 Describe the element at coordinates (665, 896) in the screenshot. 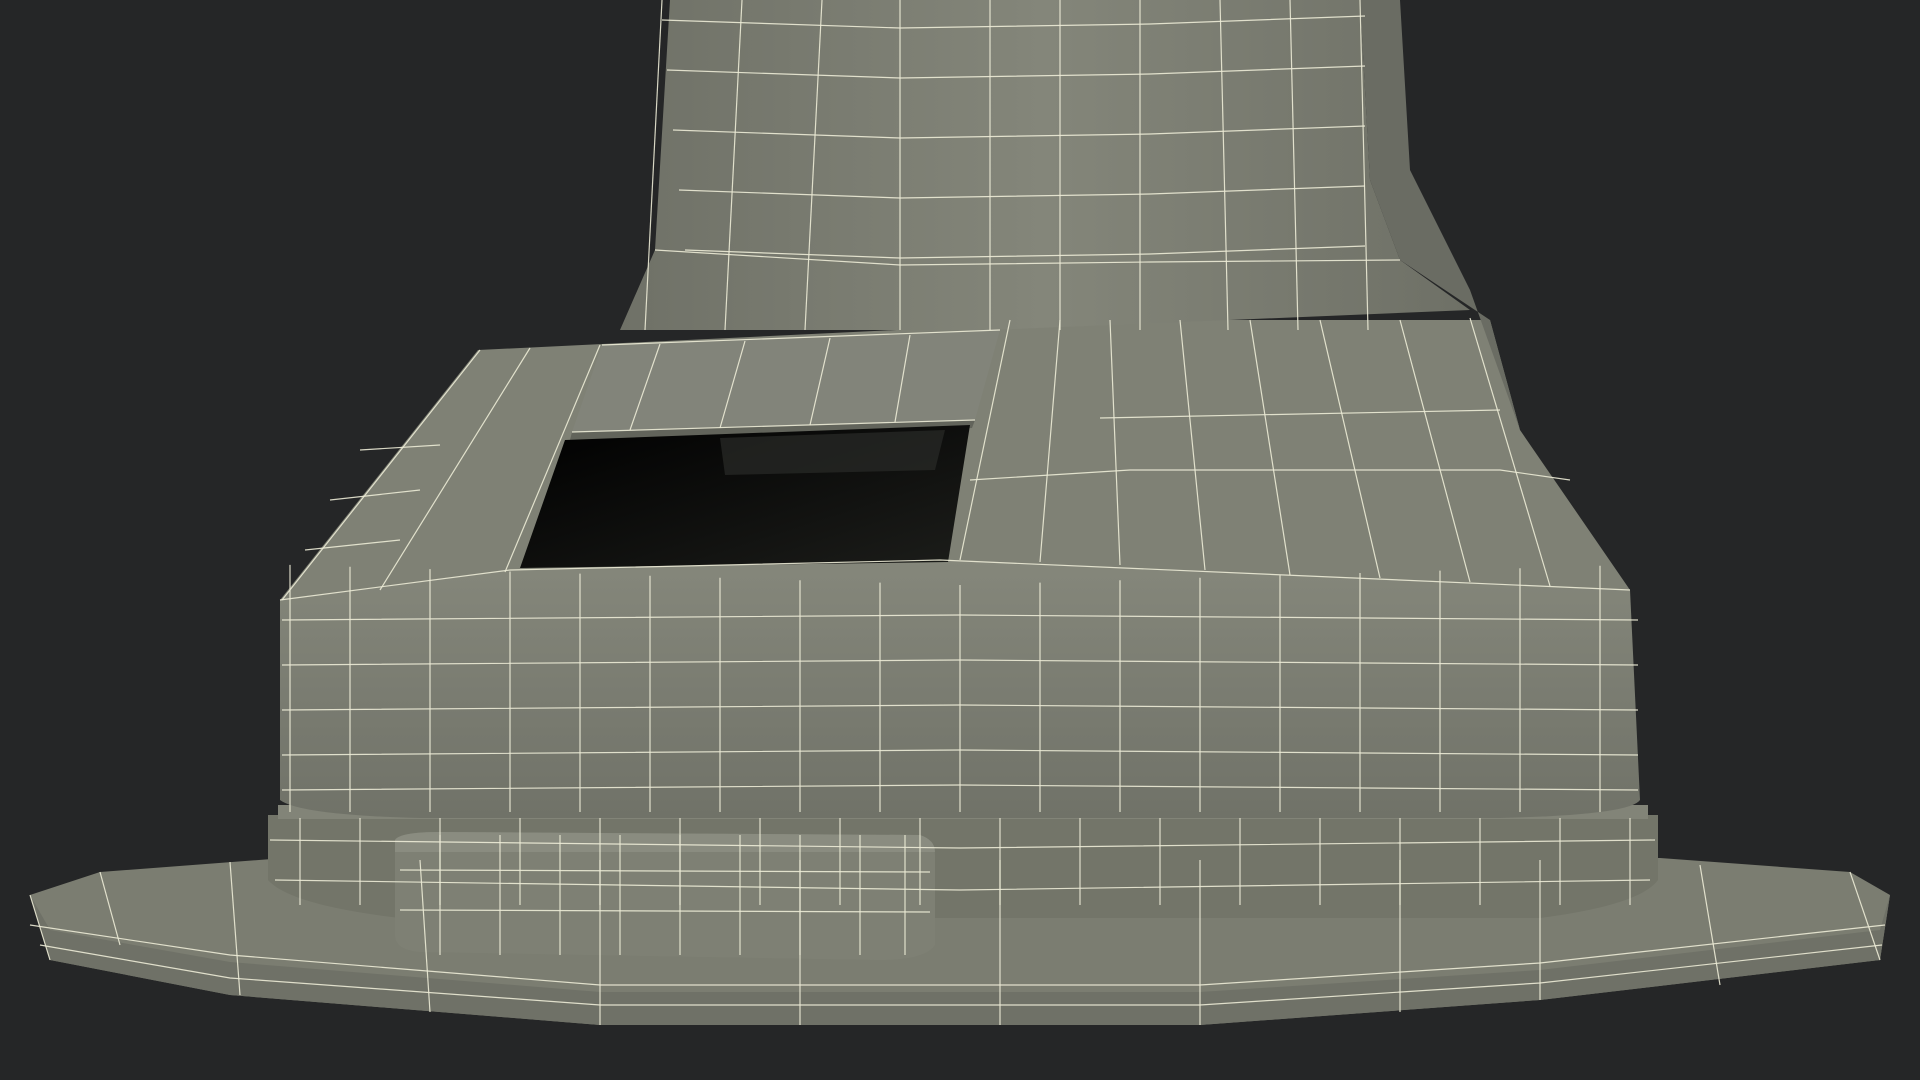

I see `front-step` at that location.